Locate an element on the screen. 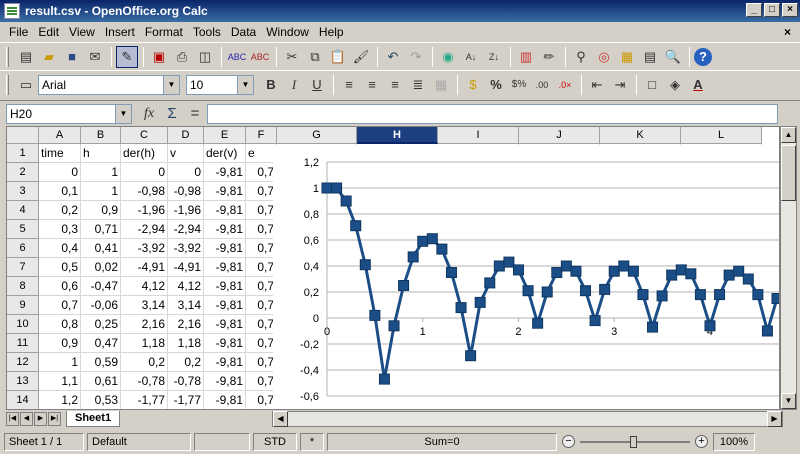 The width and height of the screenshot is (800, 454). row-header: 1 is located at coordinates (23, 153).